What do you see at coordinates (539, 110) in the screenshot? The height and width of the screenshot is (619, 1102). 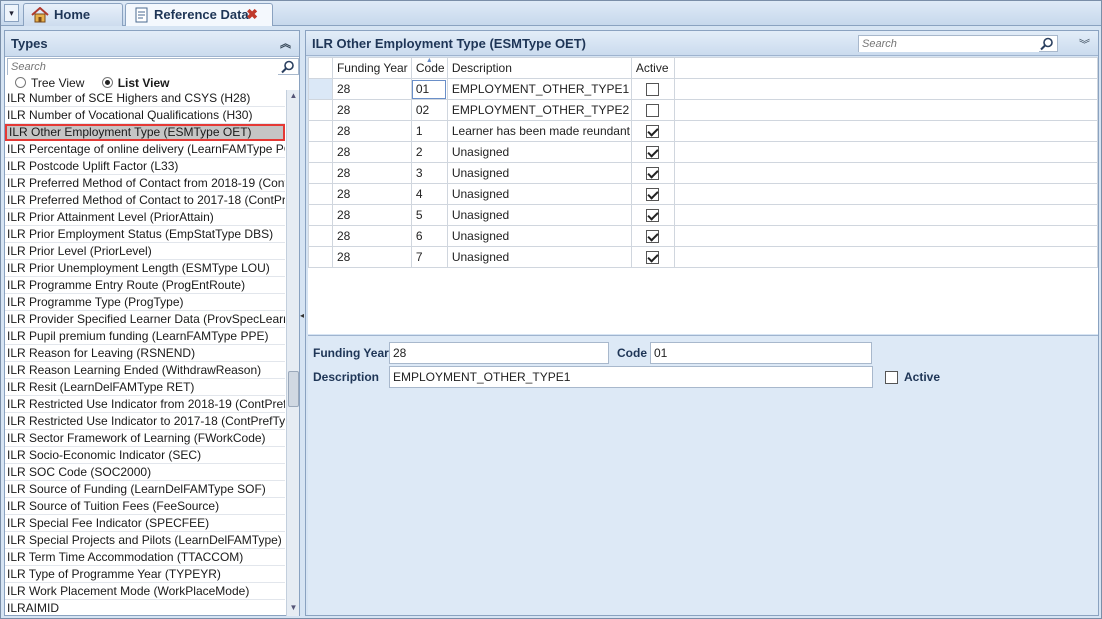 I see `cell-description: EMPLOYMENT_OTHER_TYPE2` at bounding box center [539, 110].